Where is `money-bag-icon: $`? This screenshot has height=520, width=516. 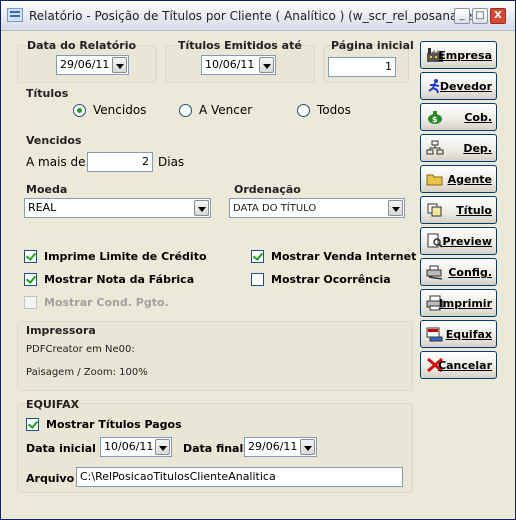 money-bag-icon: $ is located at coordinates (435, 117).